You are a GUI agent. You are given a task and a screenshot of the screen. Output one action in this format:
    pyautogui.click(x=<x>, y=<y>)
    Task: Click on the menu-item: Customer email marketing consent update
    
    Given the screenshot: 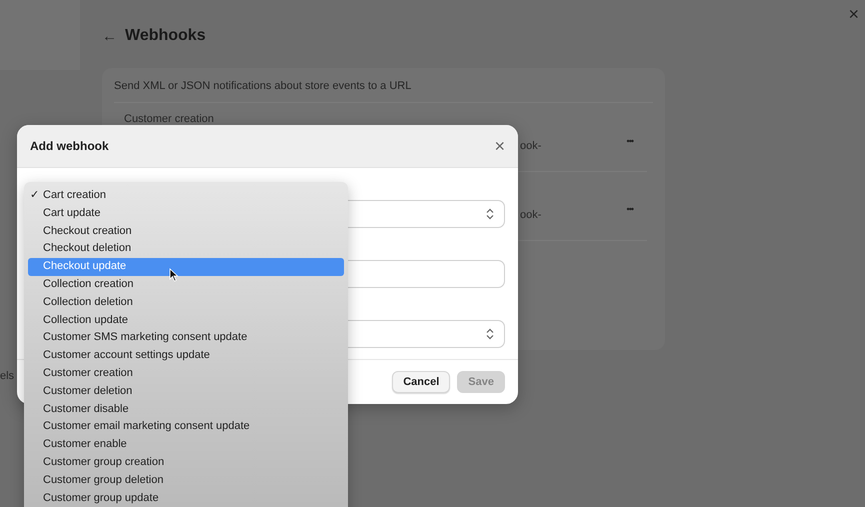 What is the action you would take?
    pyautogui.click(x=186, y=427)
    